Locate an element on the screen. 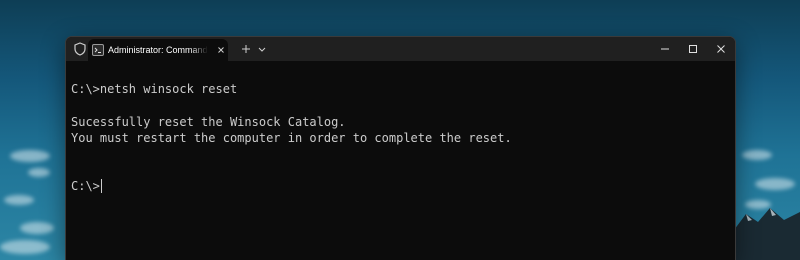 The height and width of the screenshot is (260, 800). plus-icon is located at coordinates (246, 49).